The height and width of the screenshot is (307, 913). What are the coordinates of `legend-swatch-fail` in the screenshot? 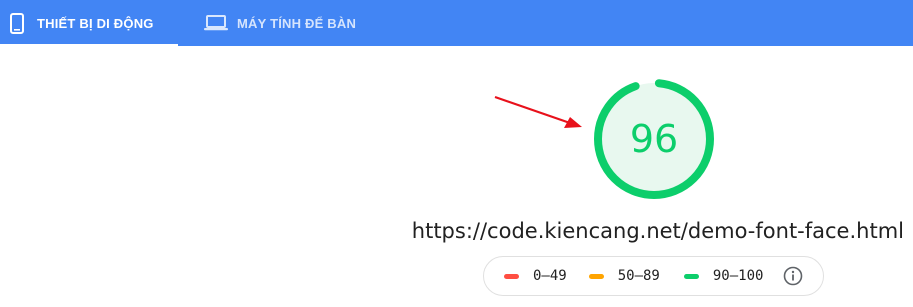 It's located at (511, 276).